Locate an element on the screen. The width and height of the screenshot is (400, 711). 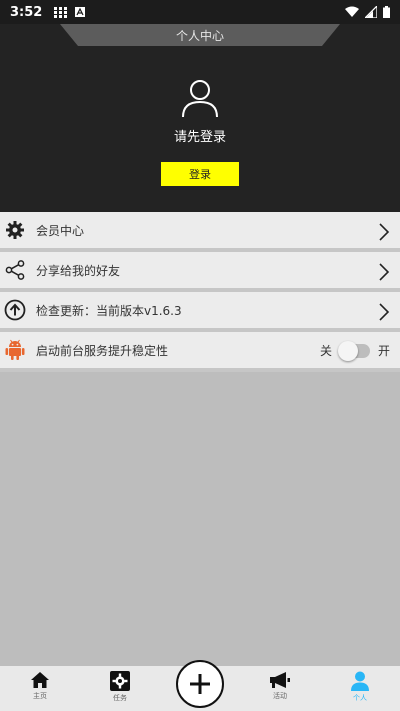
signal-icon is located at coordinates (371, 12).